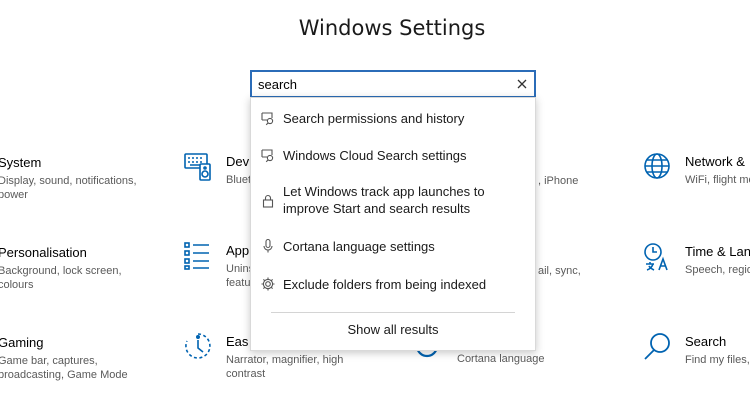  What do you see at coordinates (559, 271) in the screenshot?
I see `tile-accounts-desc: ail, sync,` at bounding box center [559, 271].